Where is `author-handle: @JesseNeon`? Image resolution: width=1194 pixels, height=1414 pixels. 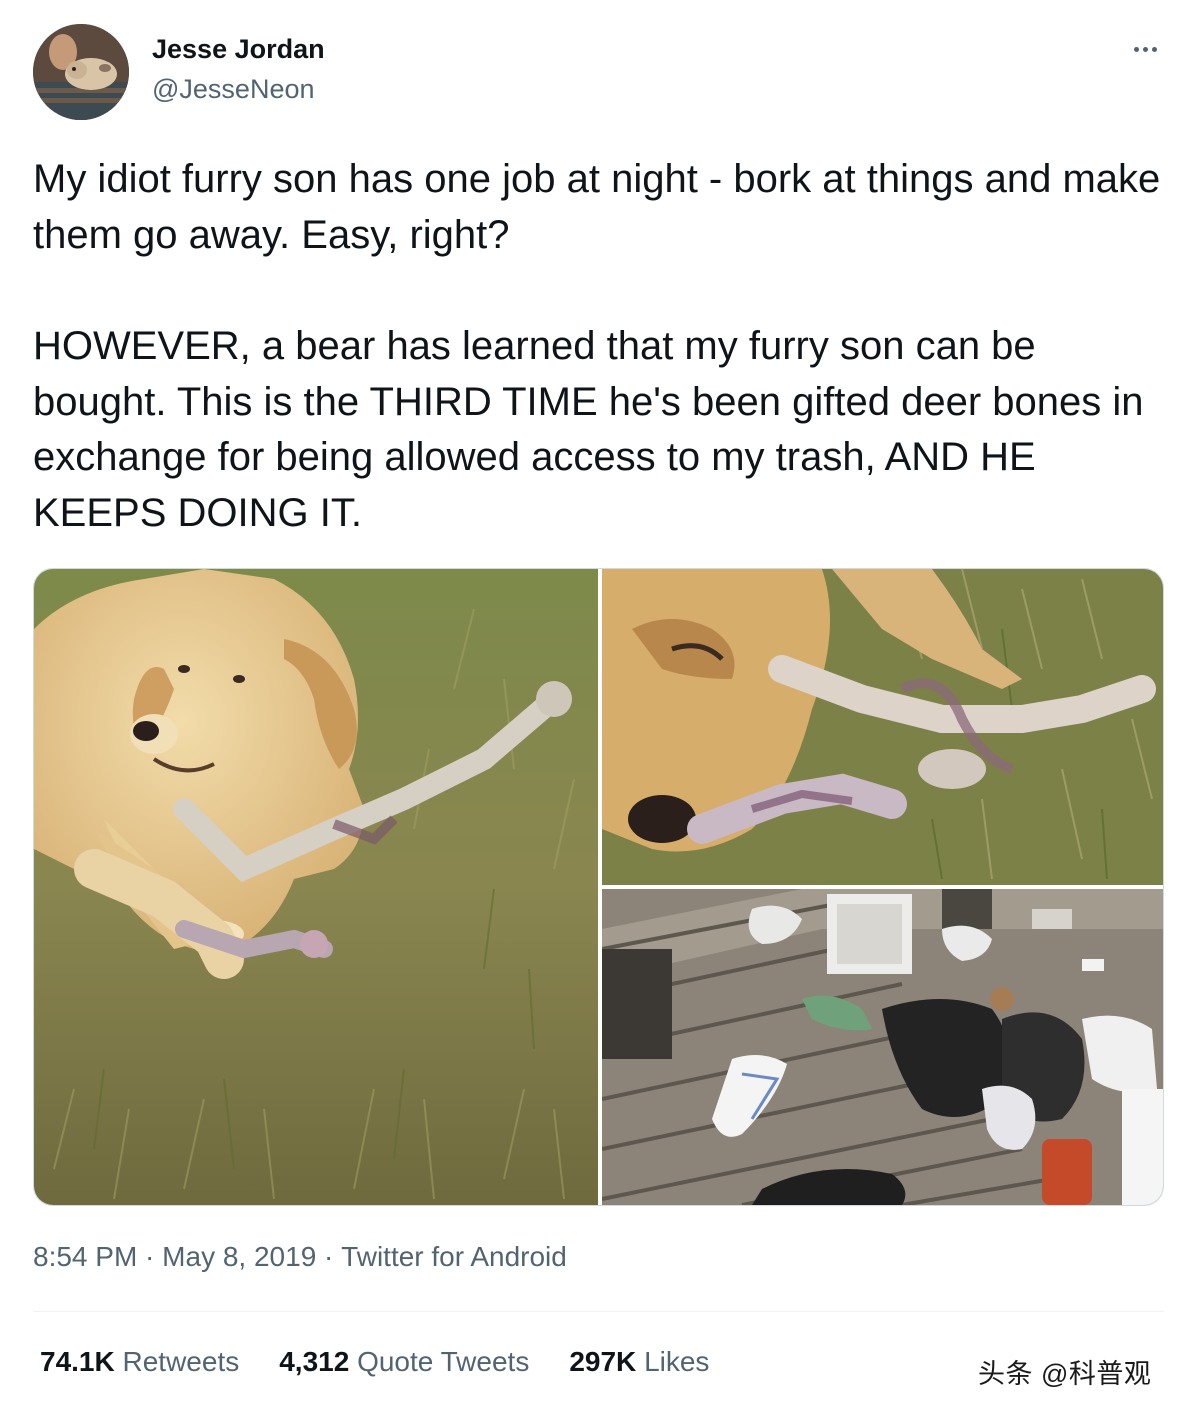 author-handle: @JesseNeon is located at coordinates (233, 89).